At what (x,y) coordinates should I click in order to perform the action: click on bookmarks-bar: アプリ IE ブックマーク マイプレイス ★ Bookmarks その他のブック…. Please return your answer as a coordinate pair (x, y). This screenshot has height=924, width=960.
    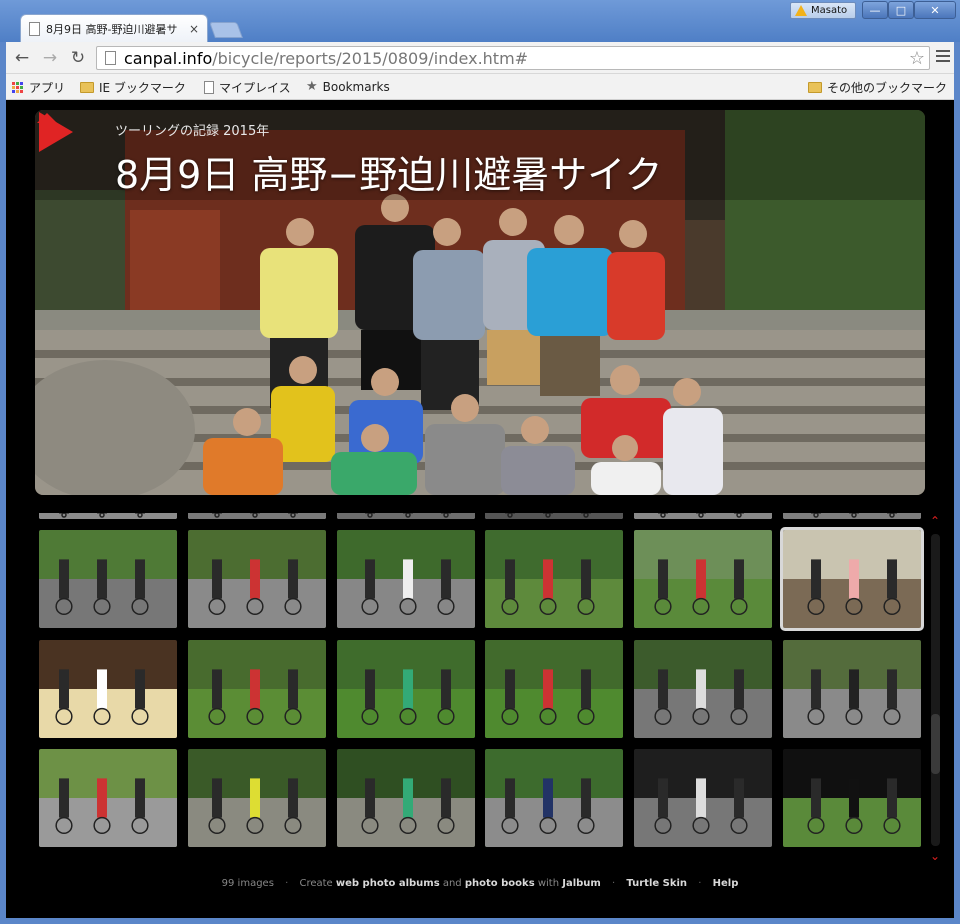
    Looking at the image, I should click on (480, 87).